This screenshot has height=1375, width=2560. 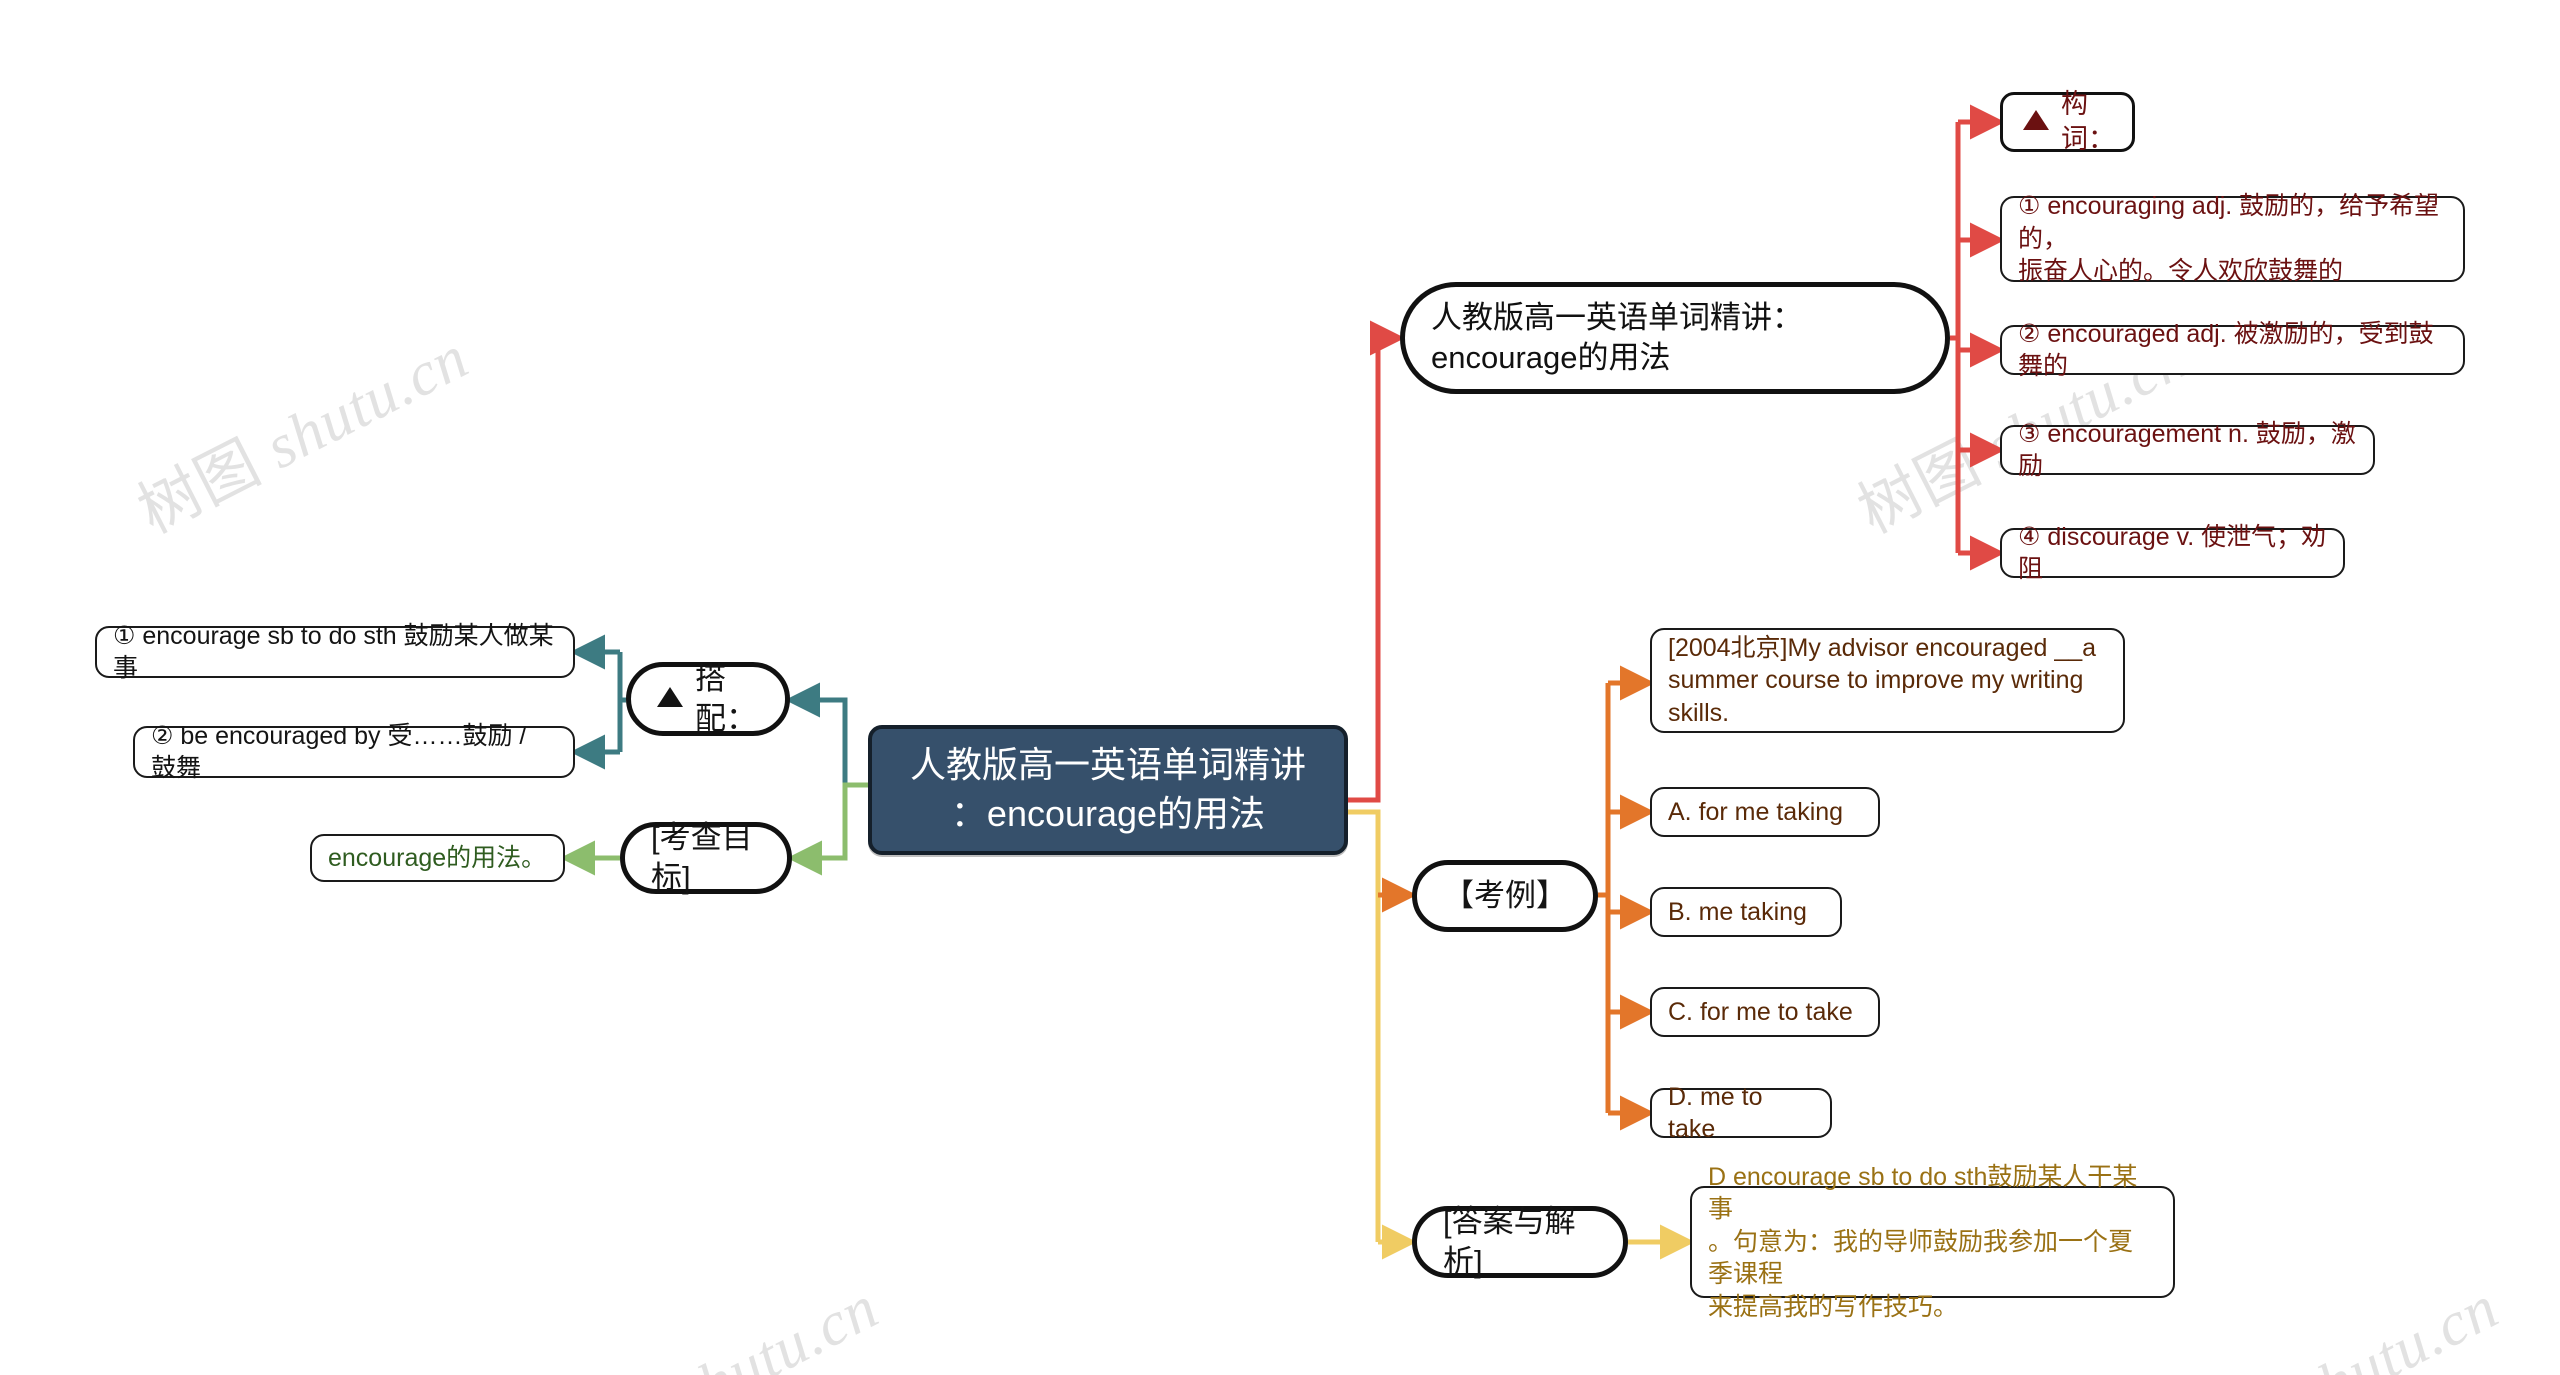 What do you see at coordinates (1765, 812) in the screenshot?
I see `node-option-a: A. for me taking` at bounding box center [1765, 812].